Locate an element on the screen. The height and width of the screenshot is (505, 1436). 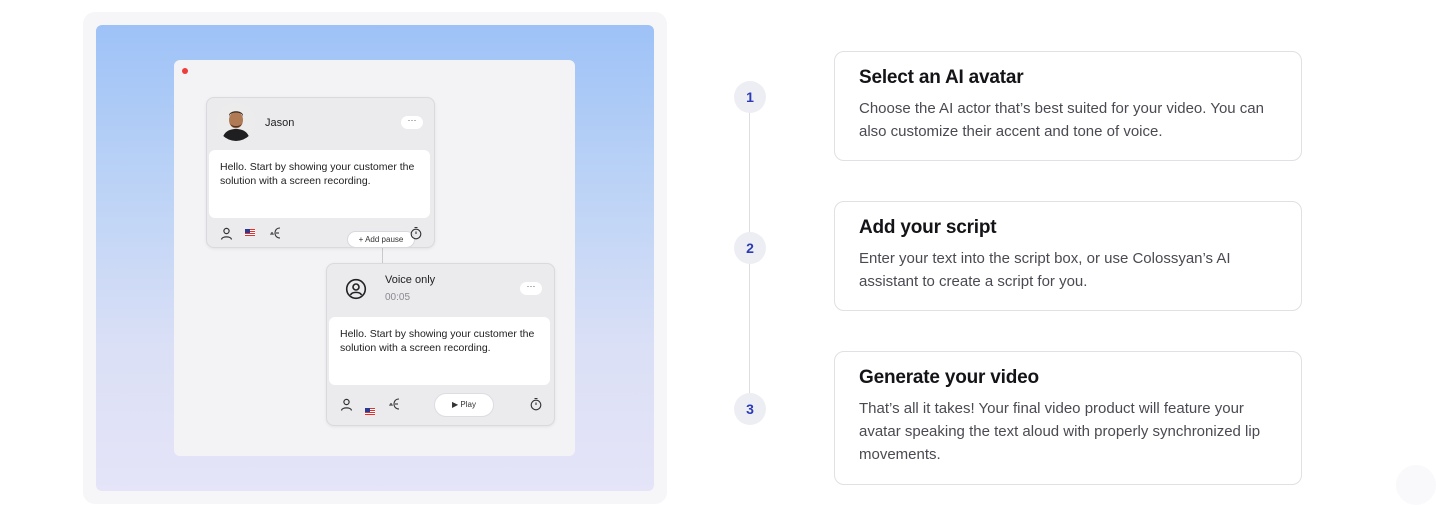
step-title: Add your script is located at coordinates (928, 227).